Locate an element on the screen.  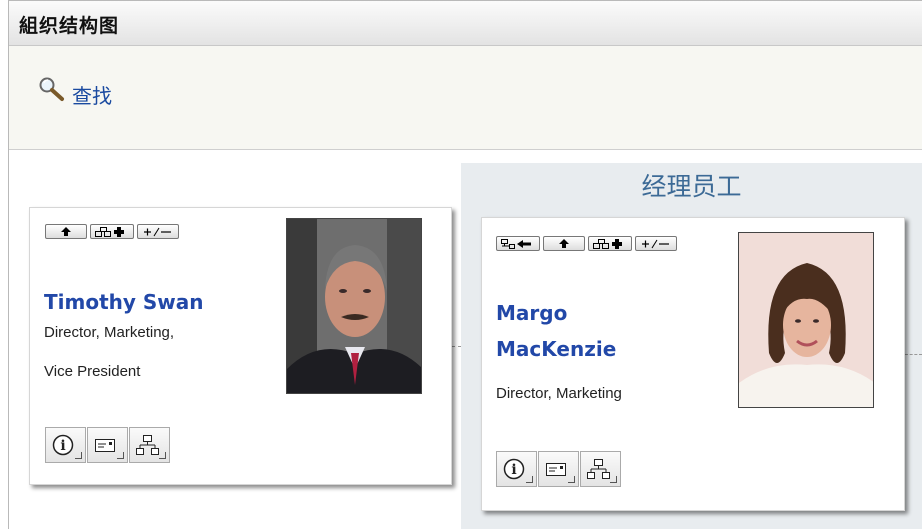
connector-line is located at coordinates (456, 346).